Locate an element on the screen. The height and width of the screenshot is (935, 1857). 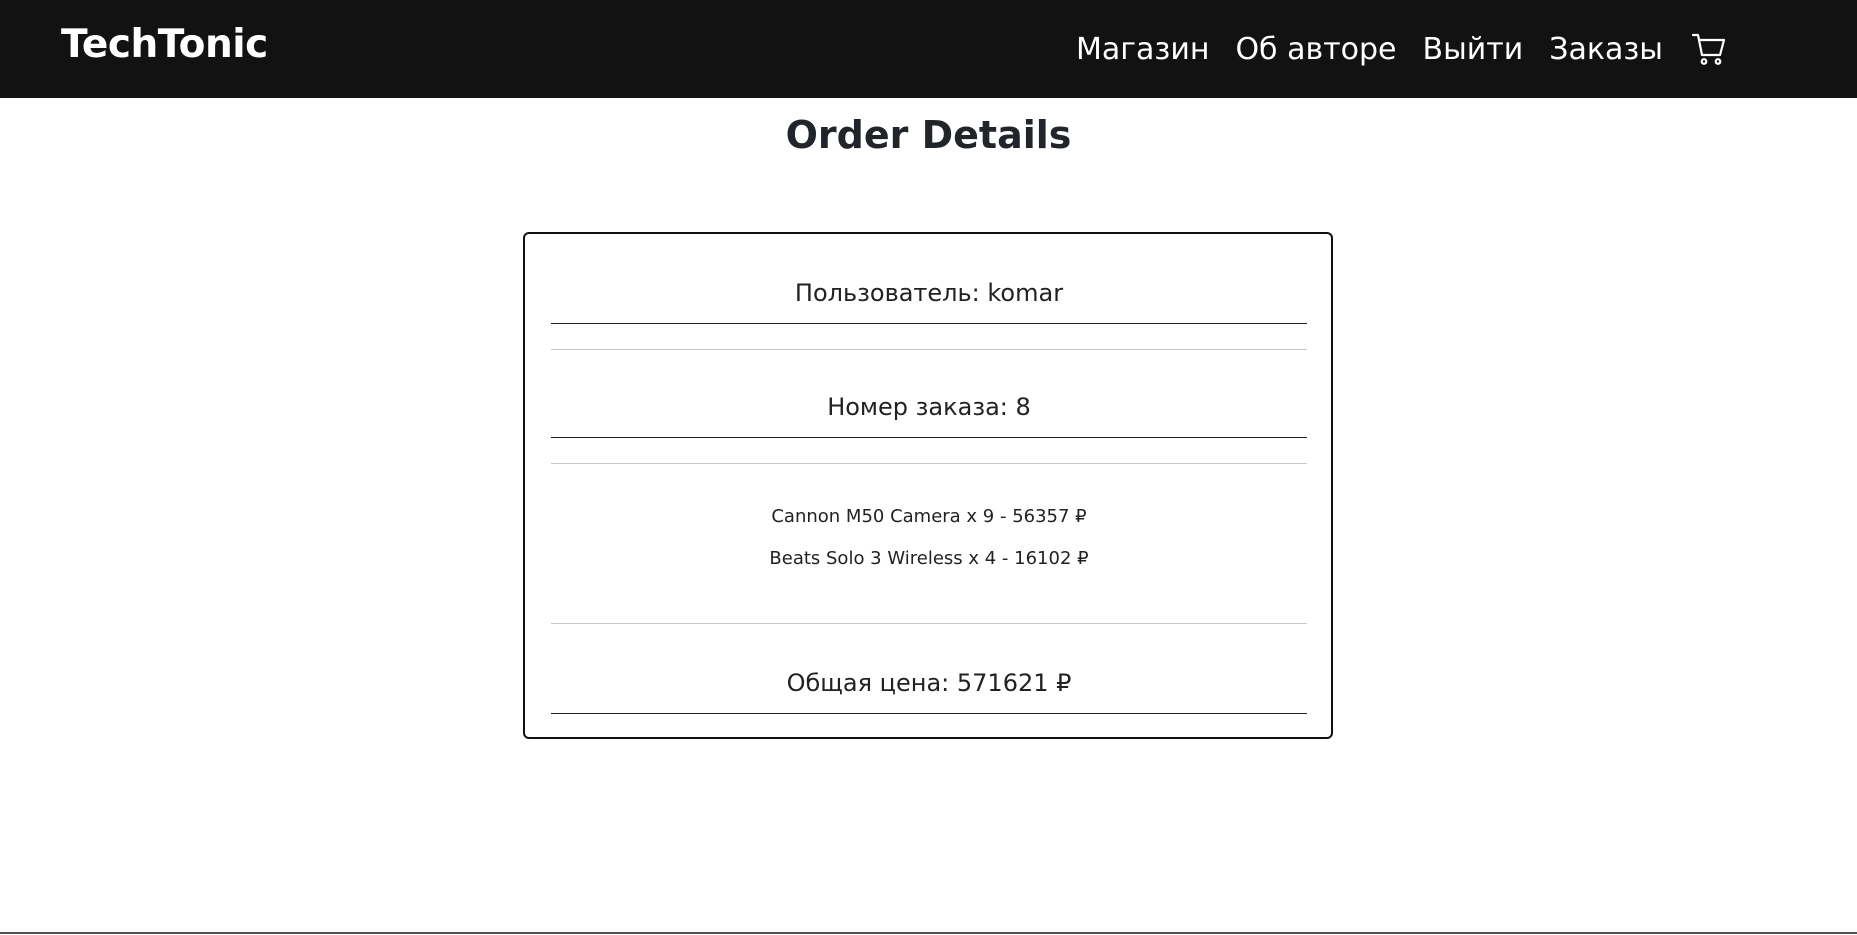
page-title: Order Details is located at coordinates (928, 135).